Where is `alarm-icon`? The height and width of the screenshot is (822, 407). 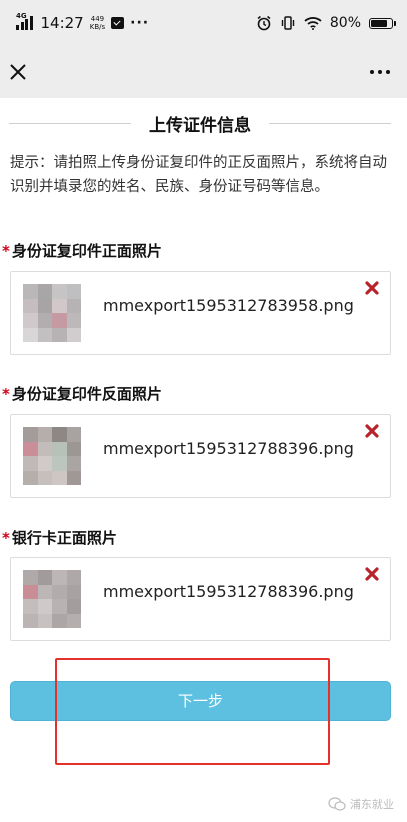 alarm-icon is located at coordinates (264, 23).